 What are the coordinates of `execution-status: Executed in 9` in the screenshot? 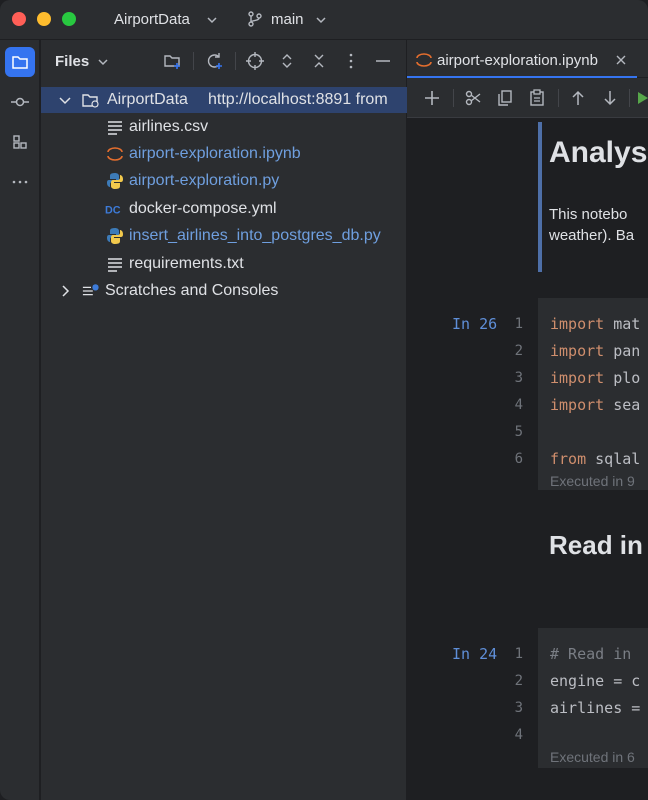 It's located at (592, 481).